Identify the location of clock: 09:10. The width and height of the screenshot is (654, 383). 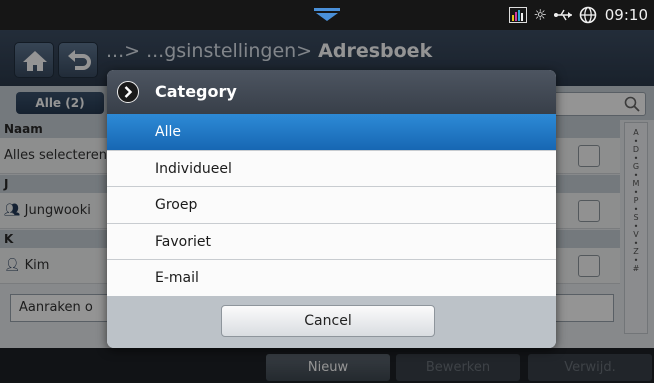
(626, 15).